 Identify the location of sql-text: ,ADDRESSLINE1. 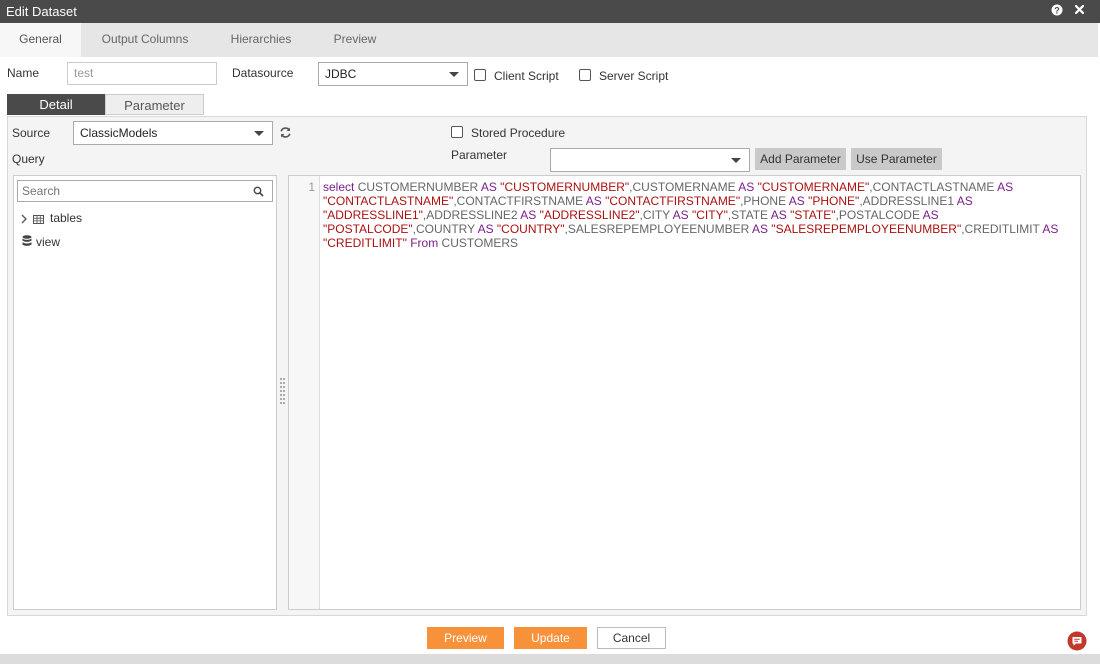
(908, 201).